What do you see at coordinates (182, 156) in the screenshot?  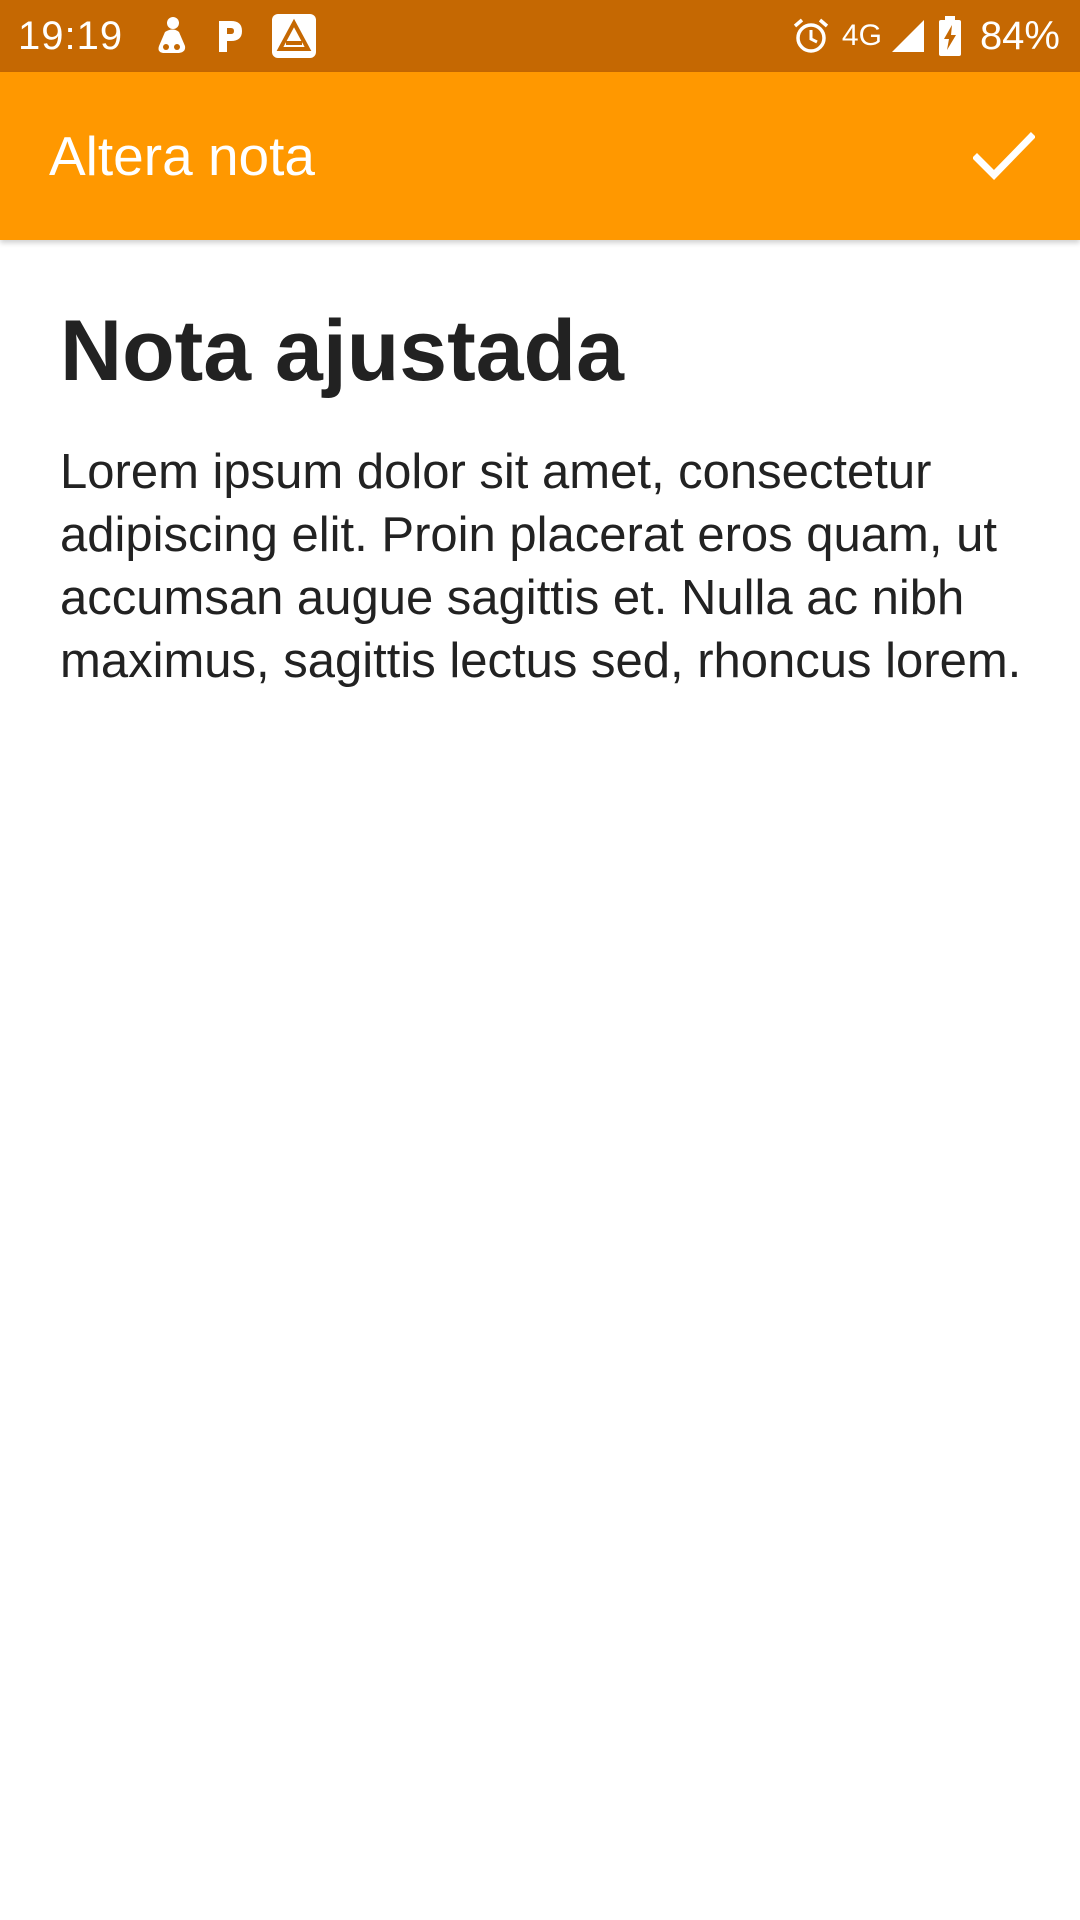 I see `page-title: Altera nota` at bounding box center [182, 156].